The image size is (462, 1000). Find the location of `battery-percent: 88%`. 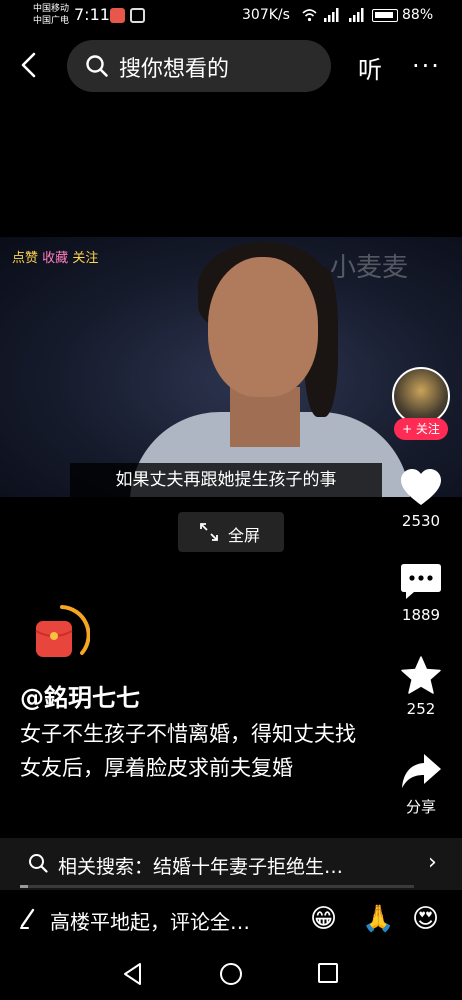

battery-percent: 88% is located at coordinates (418, 15).